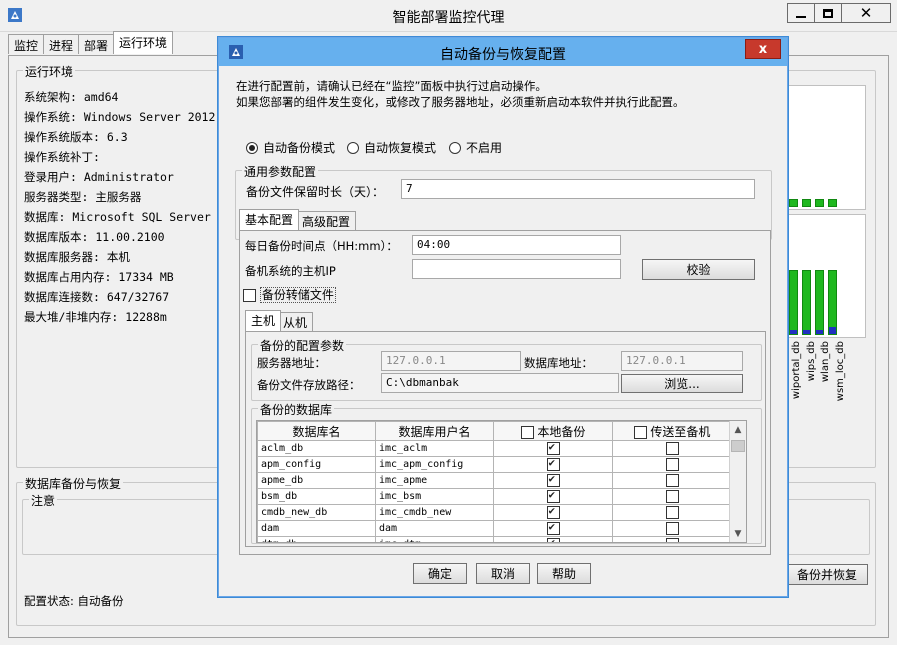 The width and height of the screenshot is (897, 645). What do you see at coordinates (840, 371) in the screenshot?
I see `chart-label: wsm_loc_db` at bounding box center [840, 371].